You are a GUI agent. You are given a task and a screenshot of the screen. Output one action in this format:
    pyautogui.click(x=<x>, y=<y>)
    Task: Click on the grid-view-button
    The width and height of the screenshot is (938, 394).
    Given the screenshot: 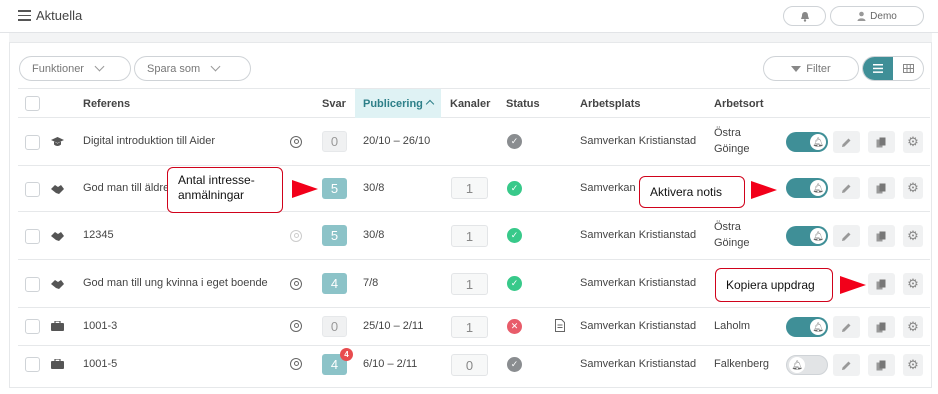 What is the action you would take?
    pyautogui.click(x=908, y=68)
    